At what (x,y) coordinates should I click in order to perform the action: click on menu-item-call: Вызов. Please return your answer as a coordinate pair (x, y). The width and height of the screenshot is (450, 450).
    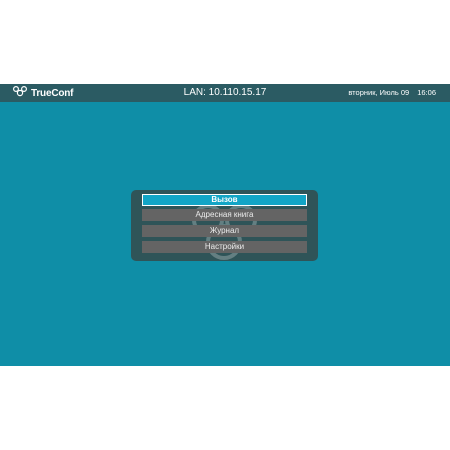
    Looking at the image, I should click on (224, 200).